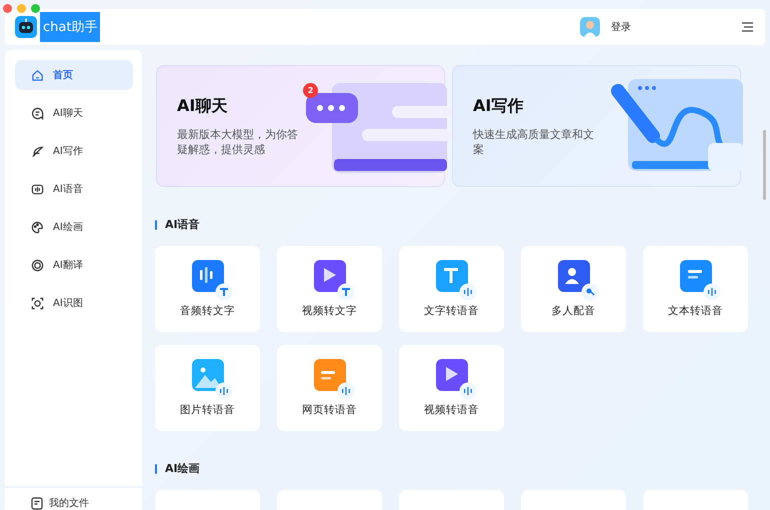 This screenshot has width=770, height=510. What do you see at coordinates (21, 8) in the screenshot?
I see `minimize-window-button` at bounding box center [21, 8].